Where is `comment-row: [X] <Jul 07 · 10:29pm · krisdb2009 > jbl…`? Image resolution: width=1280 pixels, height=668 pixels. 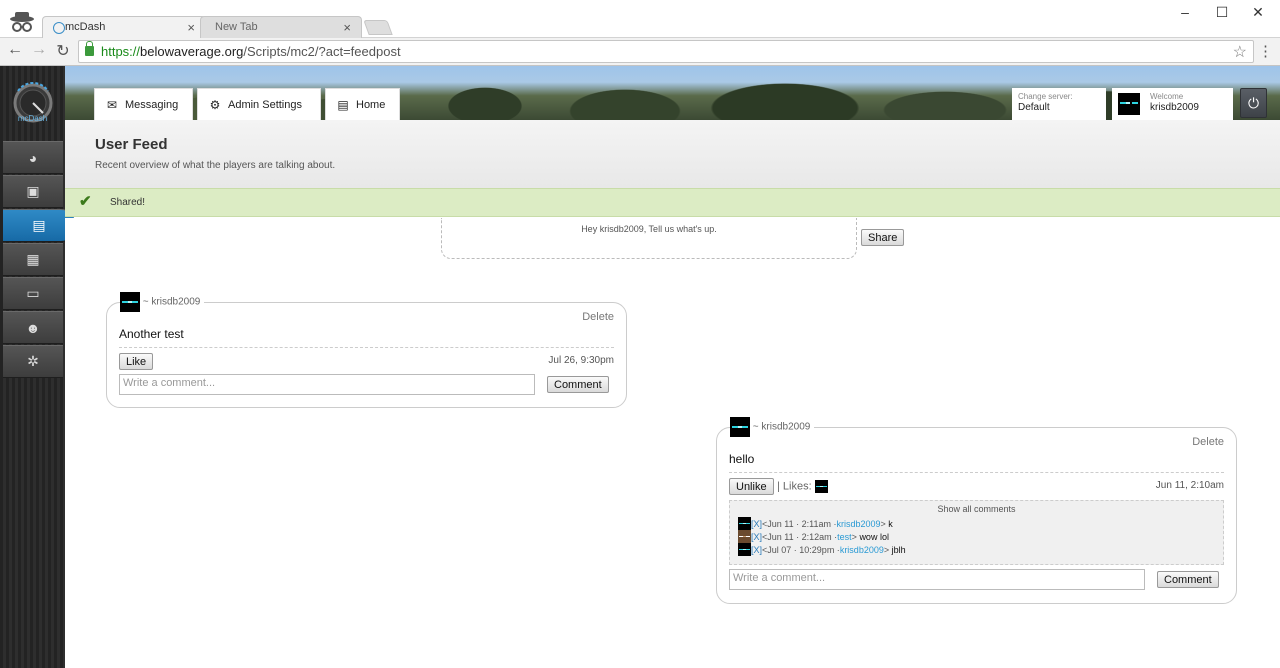 comment-row: [X] <Jul 07 · 10:29pm · krisdb2009 > jbl… is located at coordinates (822, 549).